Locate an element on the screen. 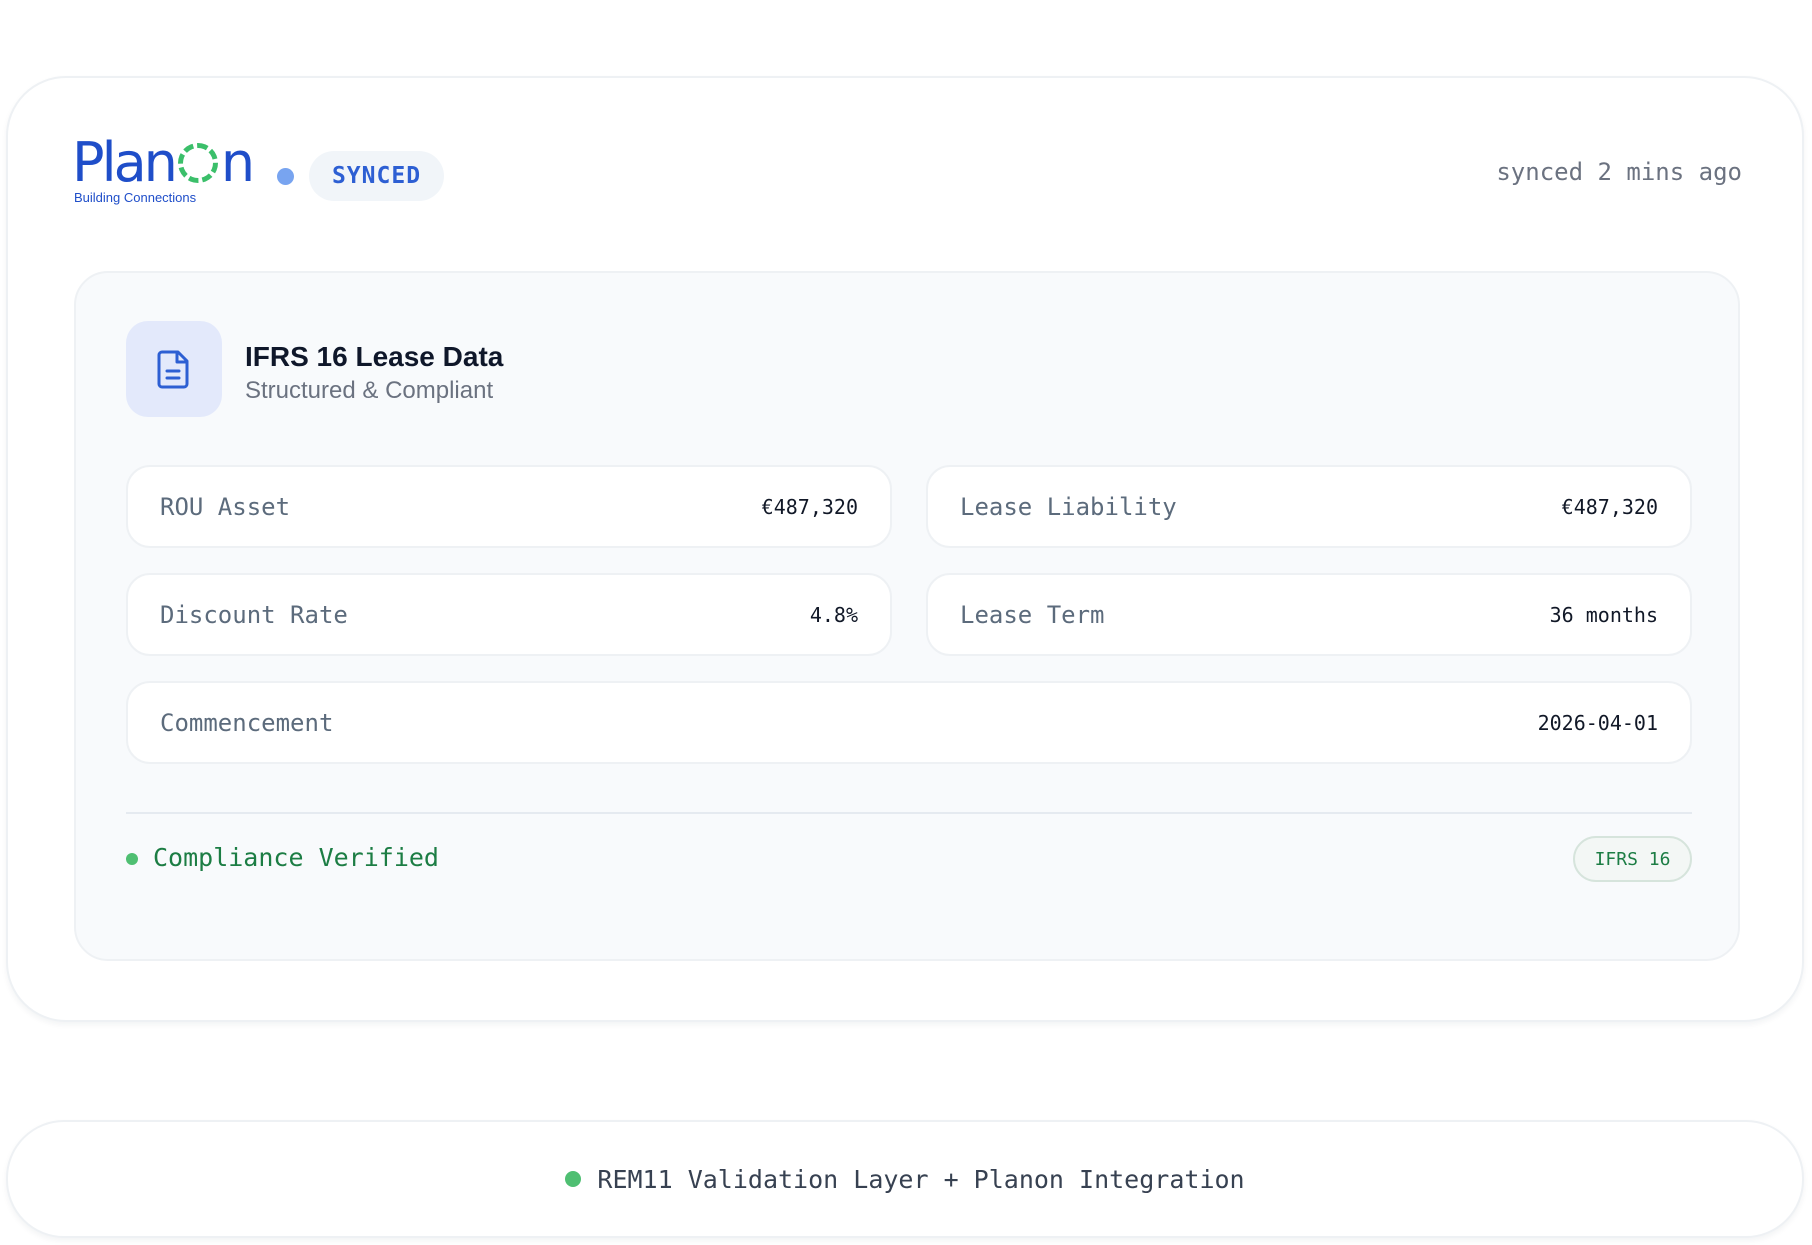 The image size is (1812, 1245). field-lease-liability: Lease Liability €487,320 is located at coordinates (1309, 506).